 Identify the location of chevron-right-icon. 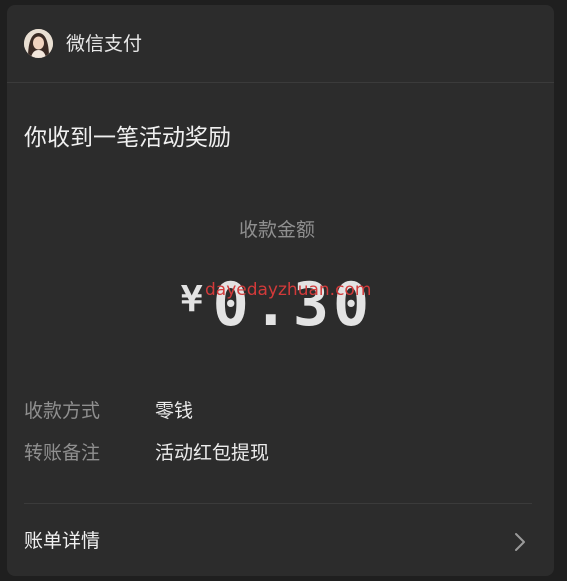
(520, 542).